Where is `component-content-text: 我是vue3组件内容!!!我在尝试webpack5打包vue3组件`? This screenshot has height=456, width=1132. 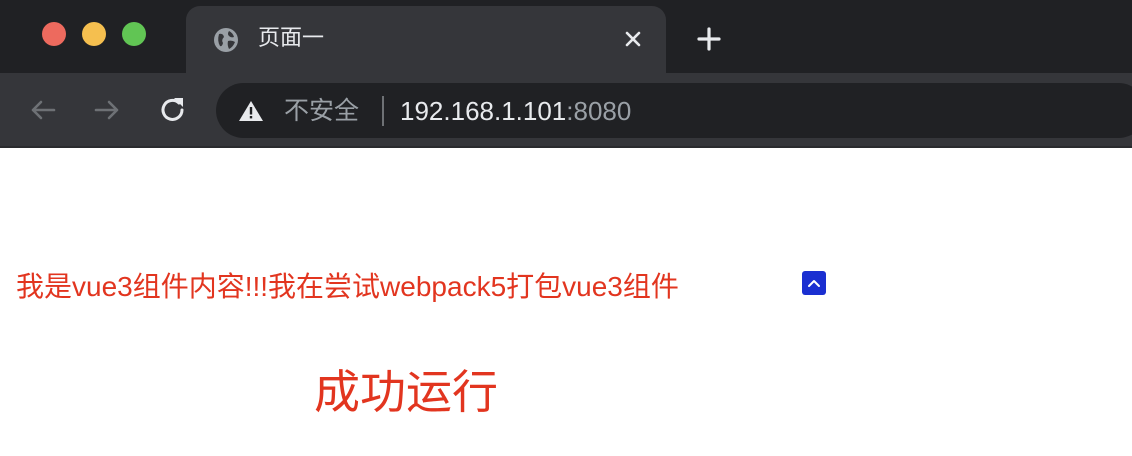
component-content-text: 我是vue3组件内容!!!我在尝试webpack5打包vue3组件 is located at coordinates (347, 286).